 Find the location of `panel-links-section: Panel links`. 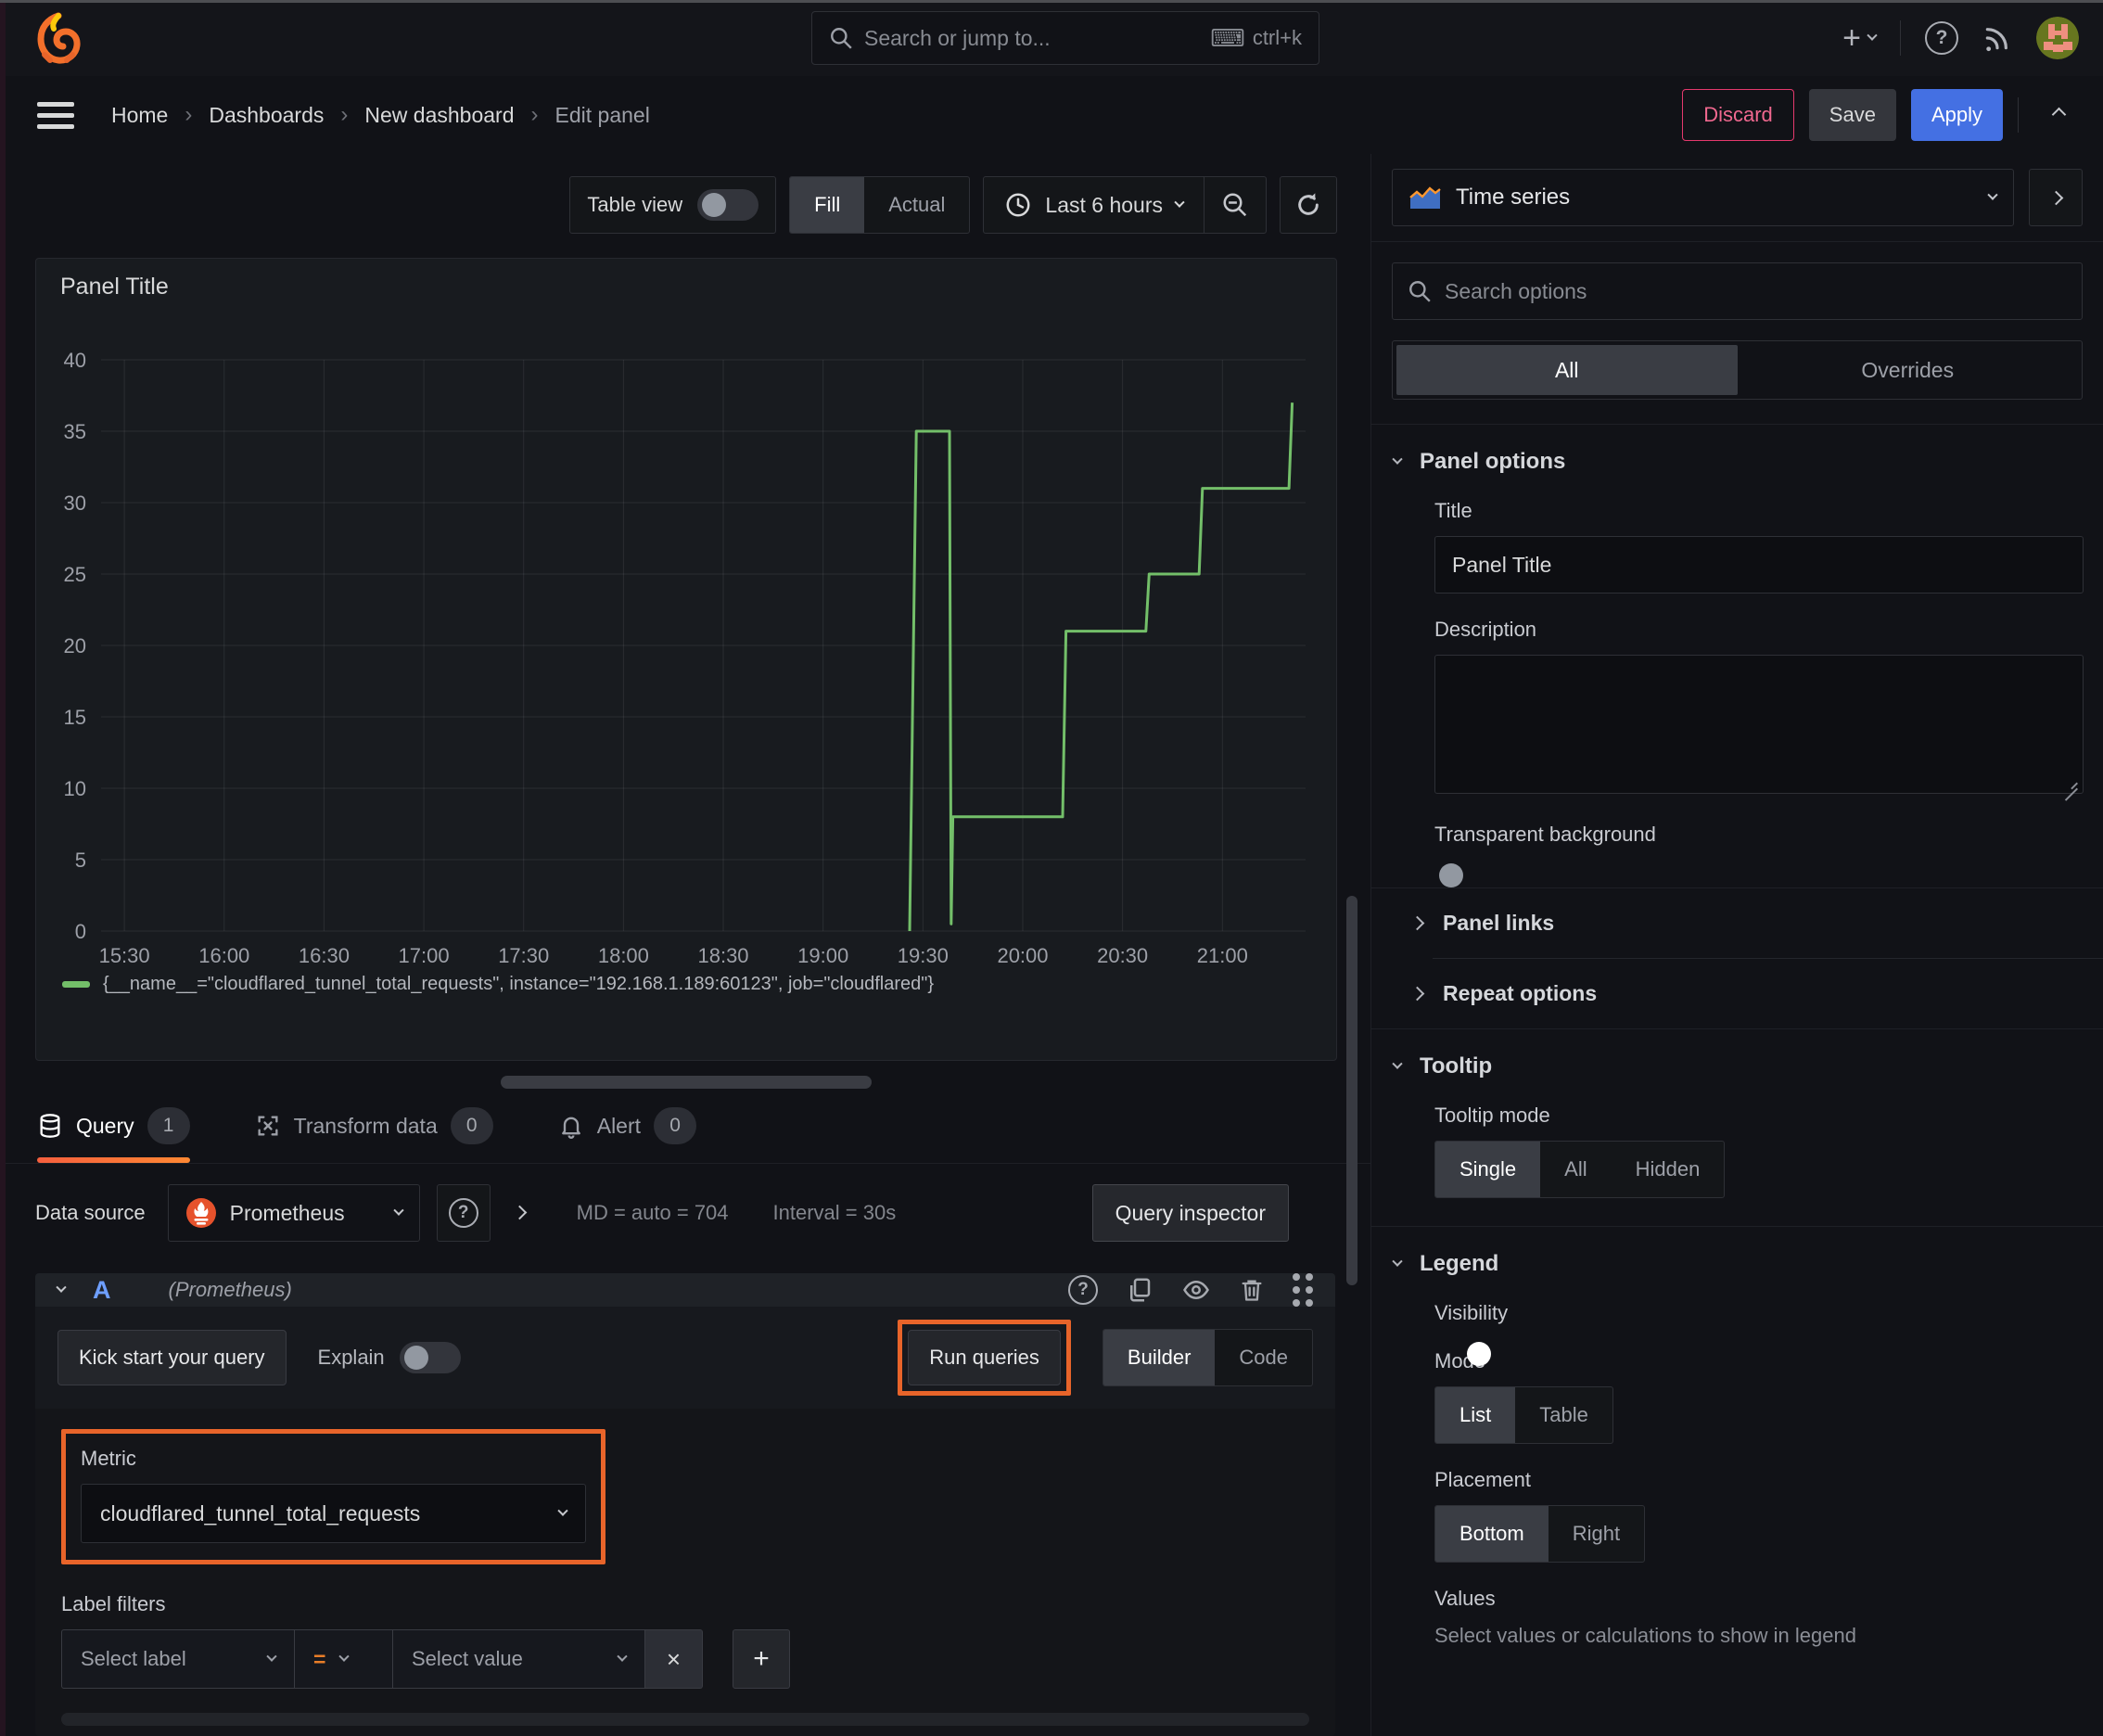

panel-links-section: Panel links is located at coordinates (1737, 923).